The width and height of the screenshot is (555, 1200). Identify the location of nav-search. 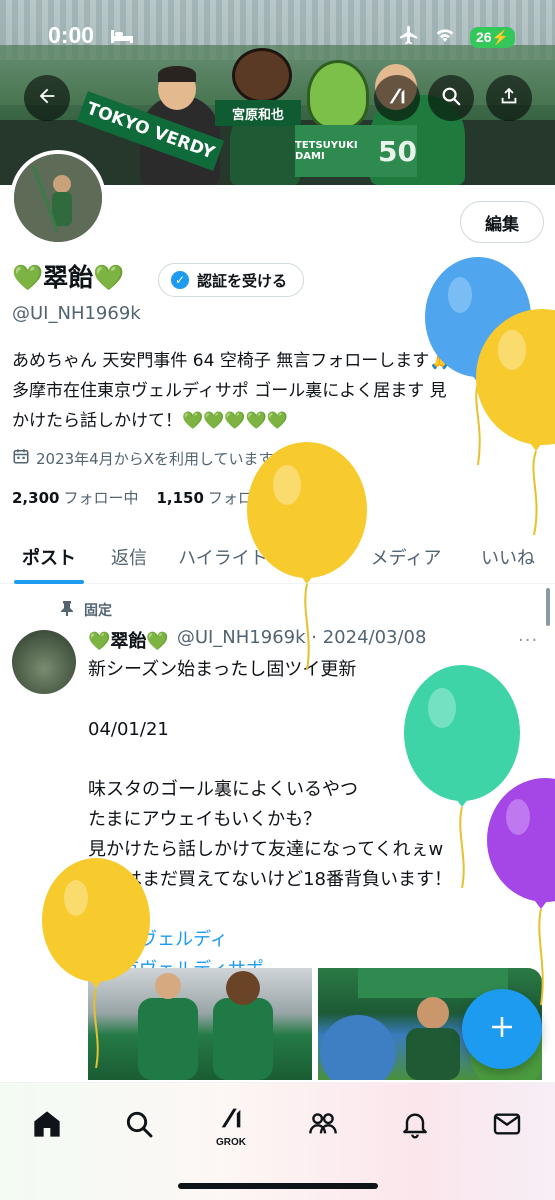
(139, 1126).